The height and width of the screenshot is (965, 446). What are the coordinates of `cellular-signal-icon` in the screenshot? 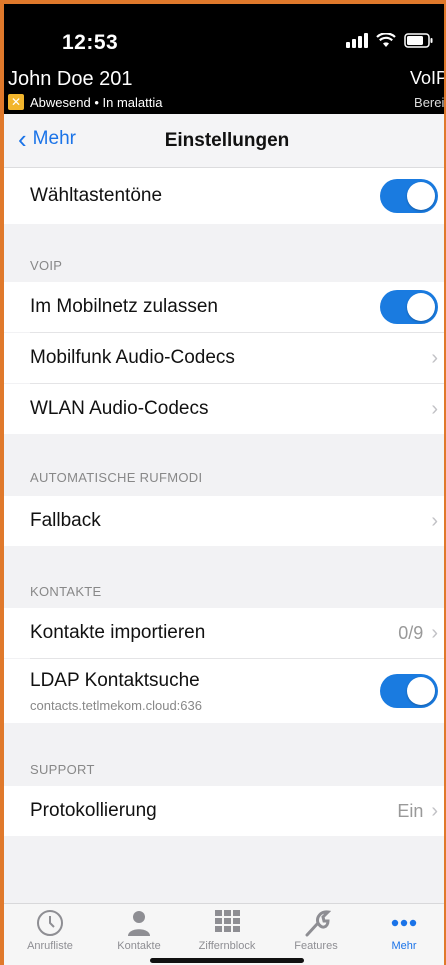 It's located at (357, 40).